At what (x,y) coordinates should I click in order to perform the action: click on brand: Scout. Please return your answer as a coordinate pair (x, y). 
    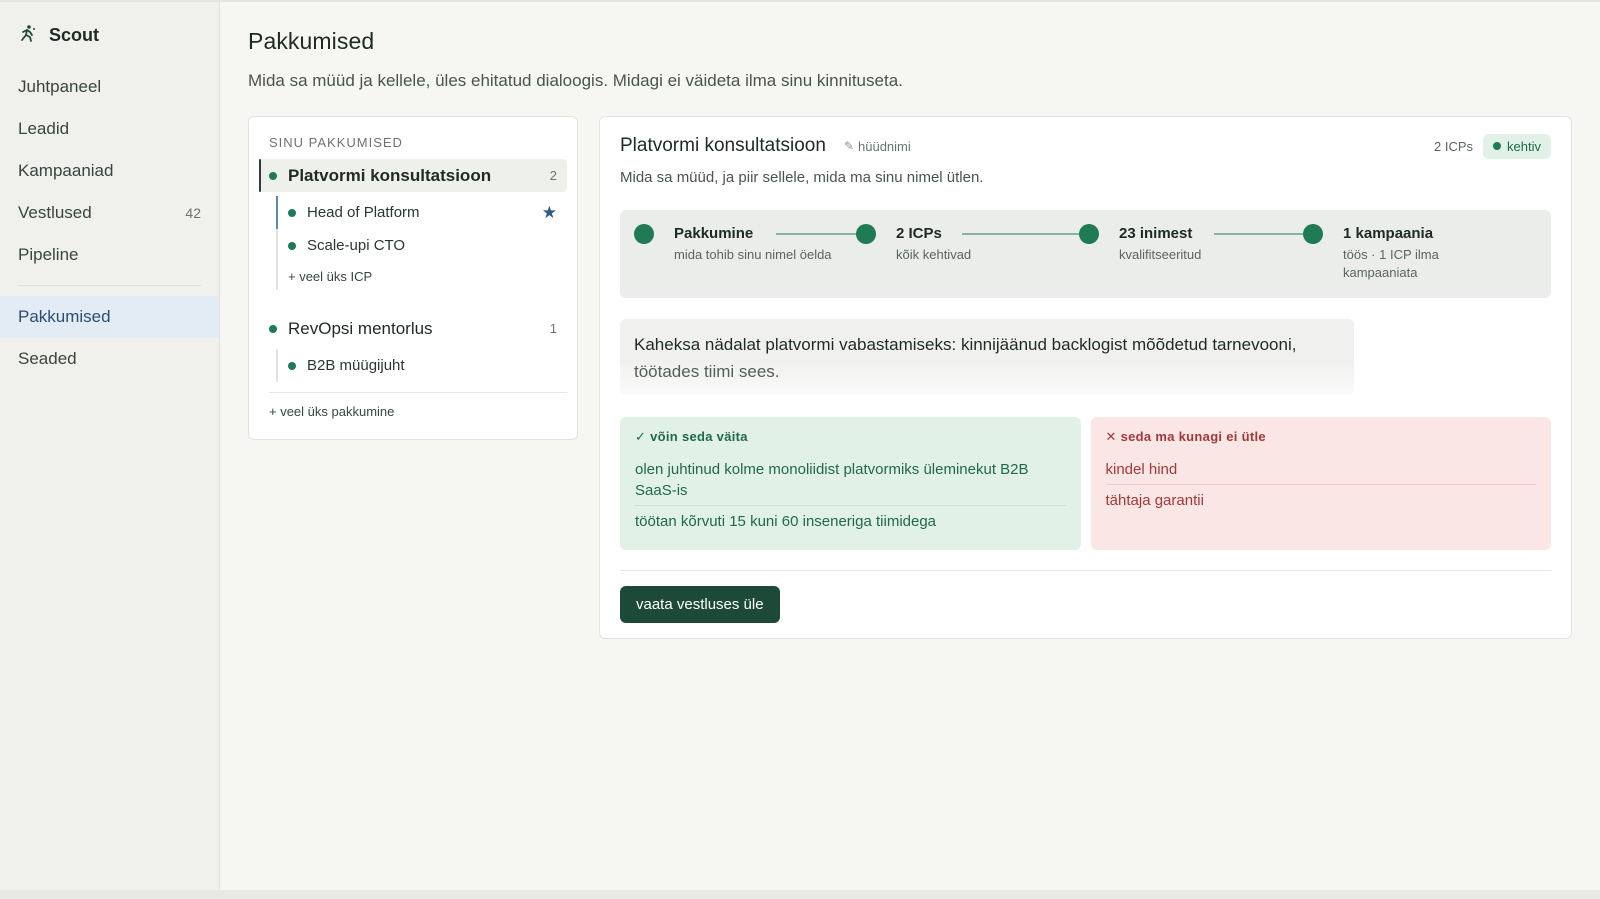
    Looking at the image, I should click on (109, 35).